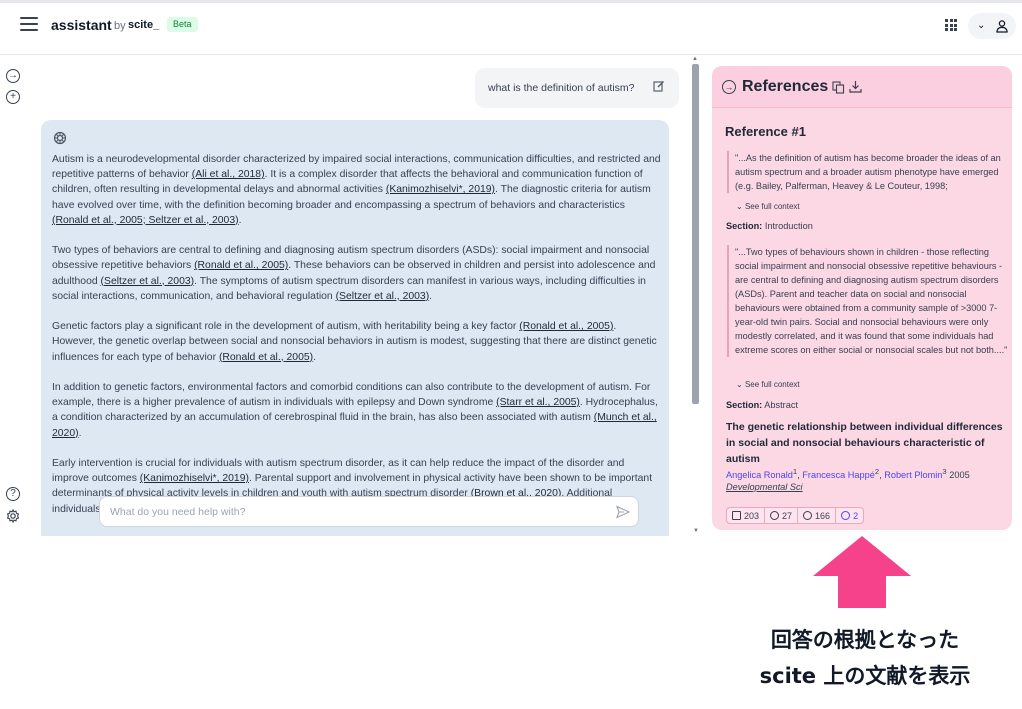 Image resolution: width=1022 pixels, height=709 pixels. Describe the element at coordinates (228, 174) in the screenshot. I see `citation-link: (Ali et al., 2018)` at that location.